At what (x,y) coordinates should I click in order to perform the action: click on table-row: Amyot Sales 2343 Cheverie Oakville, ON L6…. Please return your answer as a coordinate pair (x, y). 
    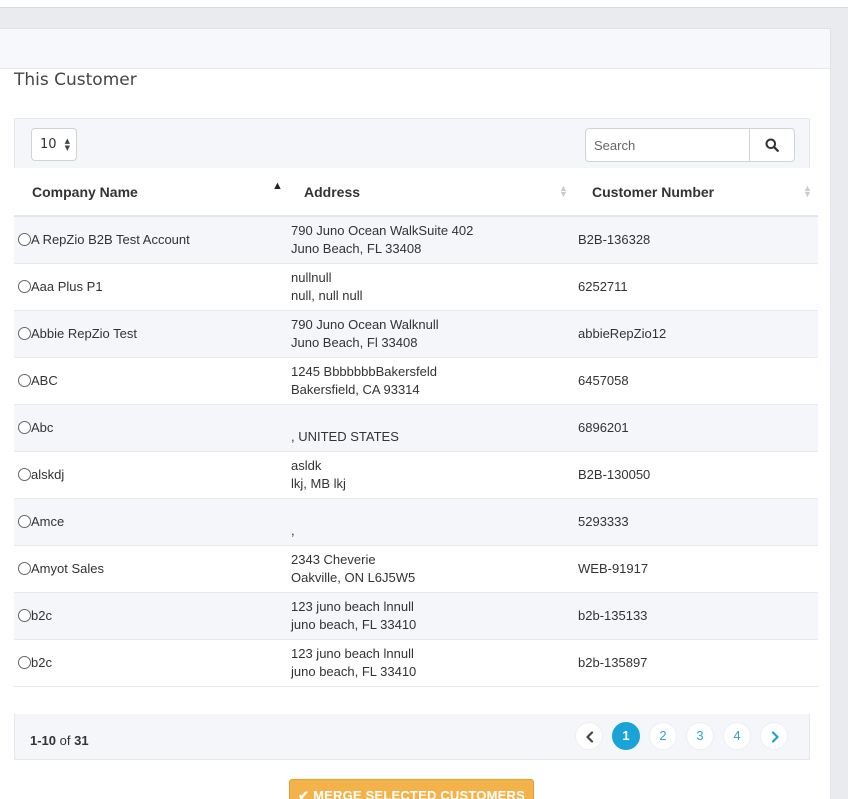
    Looking at the image, I should click on (416, 569).